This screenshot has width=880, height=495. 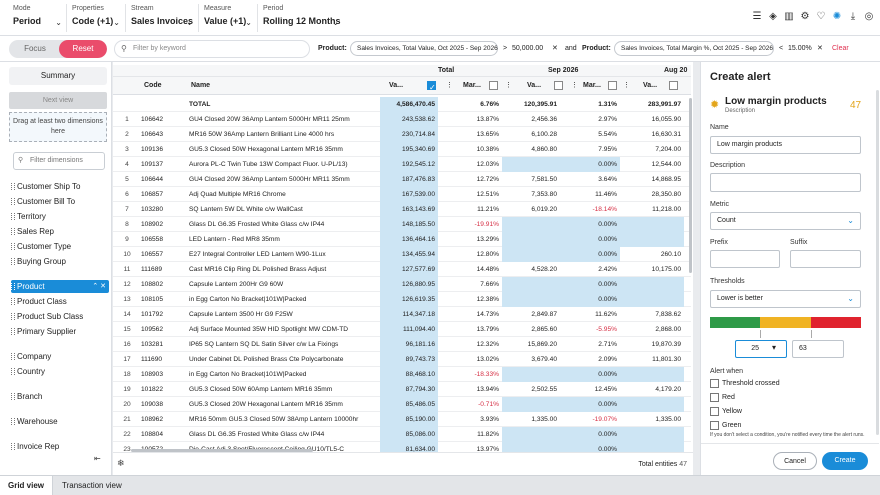 What do you see at coordinates (60, 316) in the screenshot?
I see `dimension-item: Product Sub Class` at bounding box center [60, 316].